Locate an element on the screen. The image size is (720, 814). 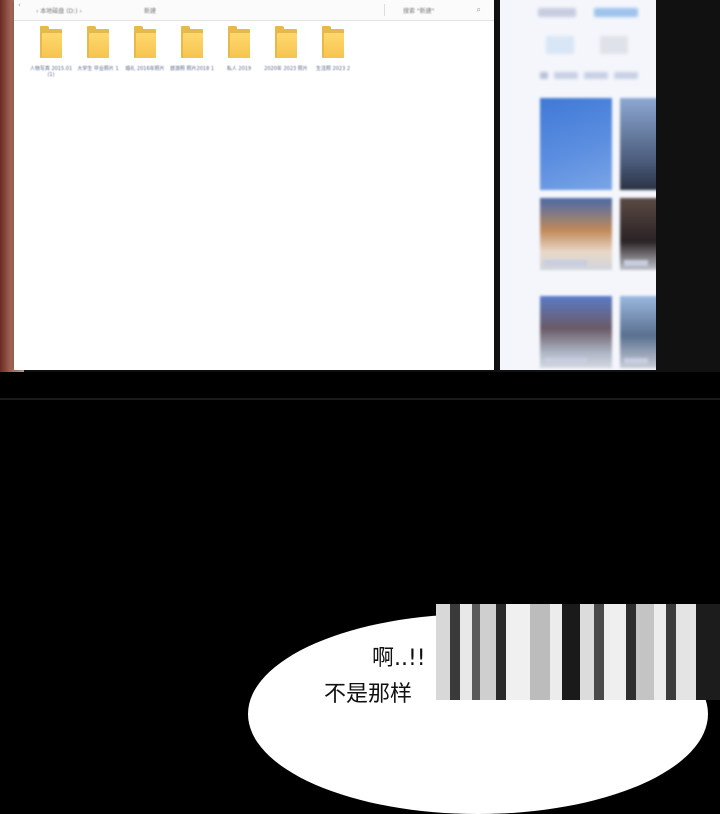
folder-item: 旅游照 照片2018 1 is located at coordinates (192, 55).